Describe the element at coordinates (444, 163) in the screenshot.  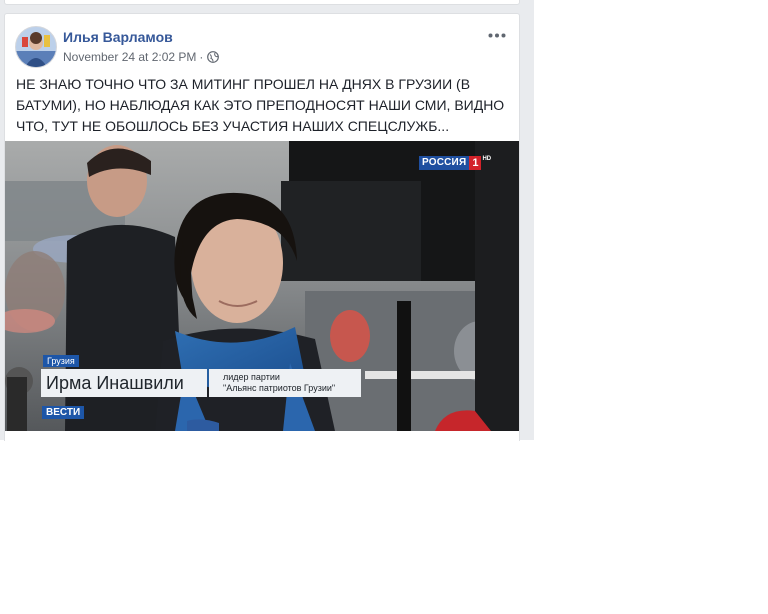
I see `channel-logo-word: РОССИЯ` at that location.